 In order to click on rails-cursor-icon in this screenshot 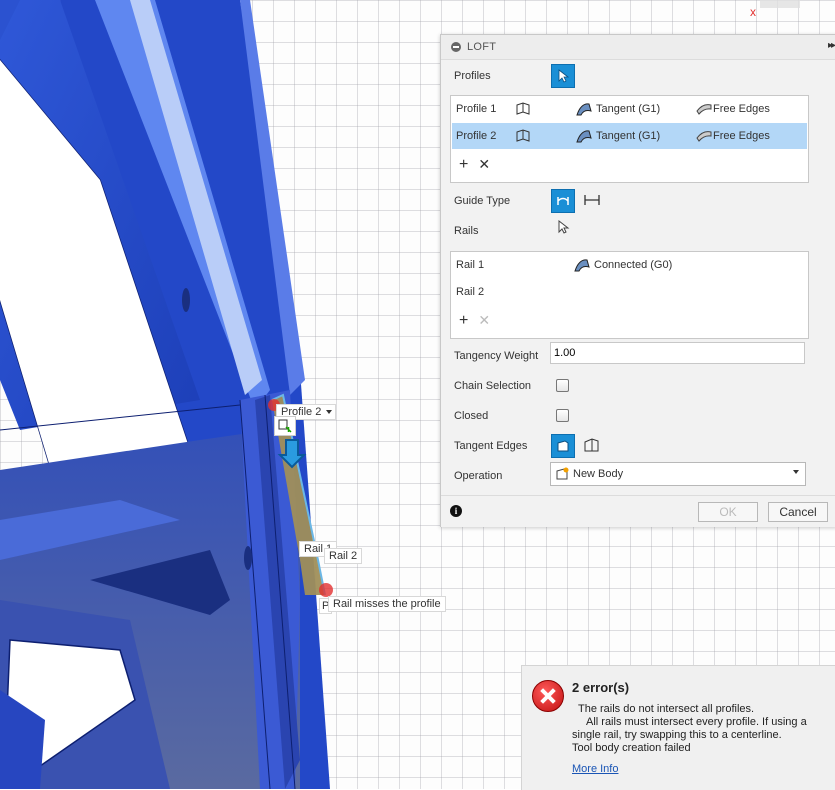, I will do `click(563, 228)`.